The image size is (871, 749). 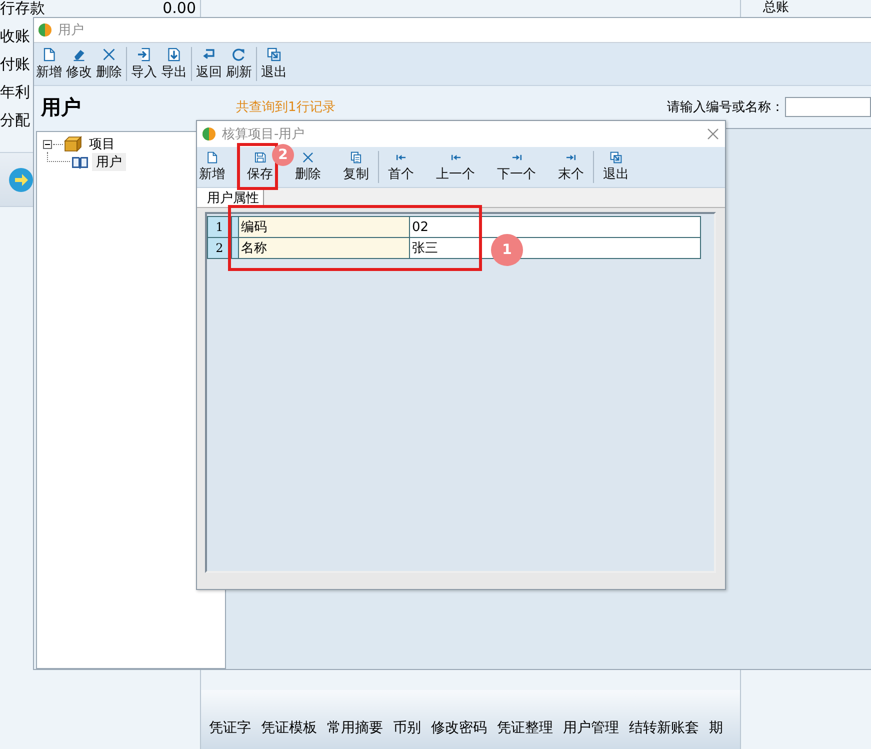 I want to click on tab: 用户属性, so click(x=230, y=197).